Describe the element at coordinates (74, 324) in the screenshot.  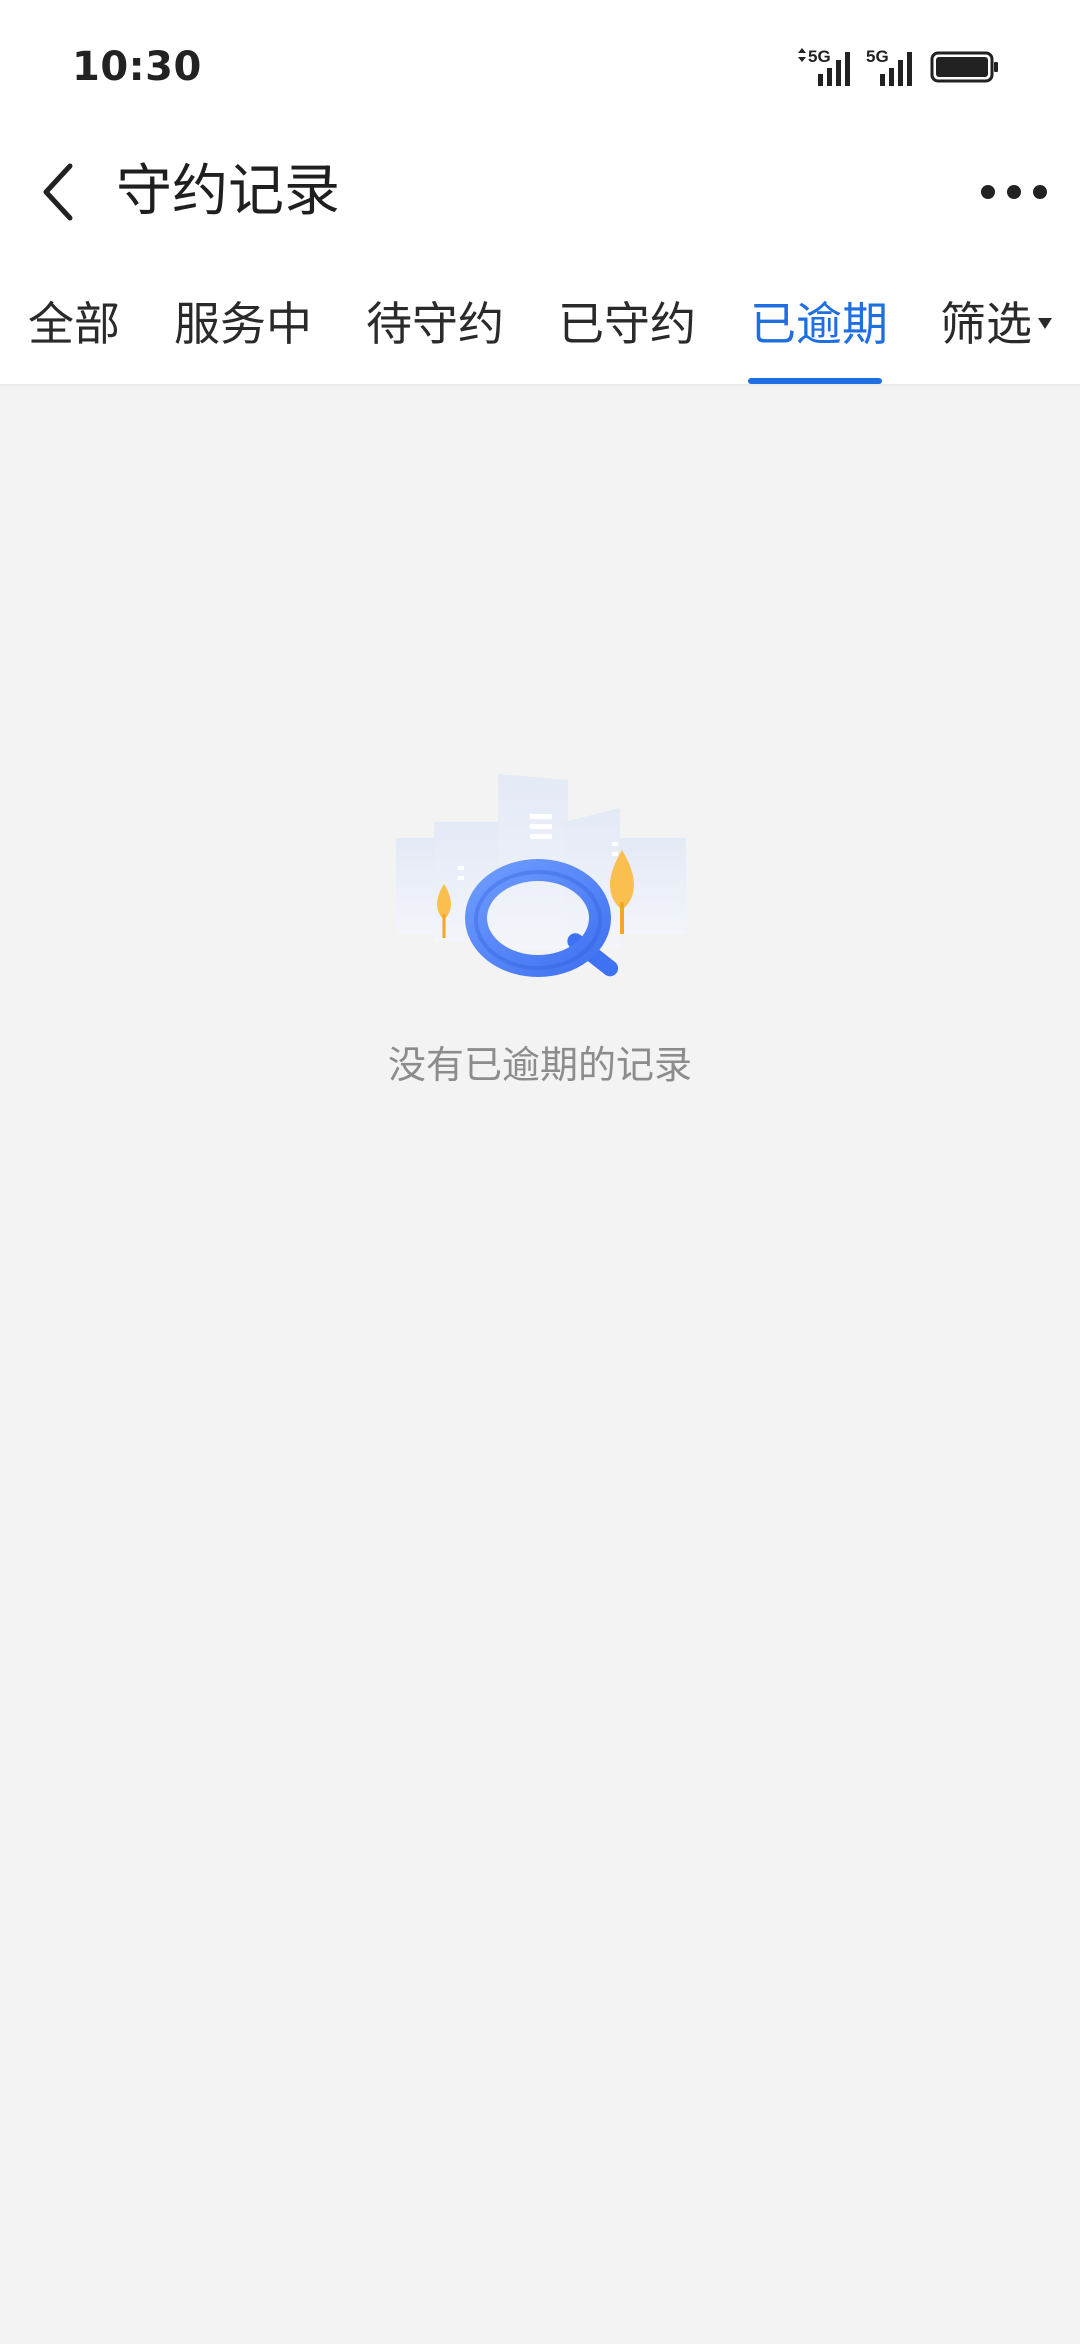
I see `tab-all: 全部` at that location.